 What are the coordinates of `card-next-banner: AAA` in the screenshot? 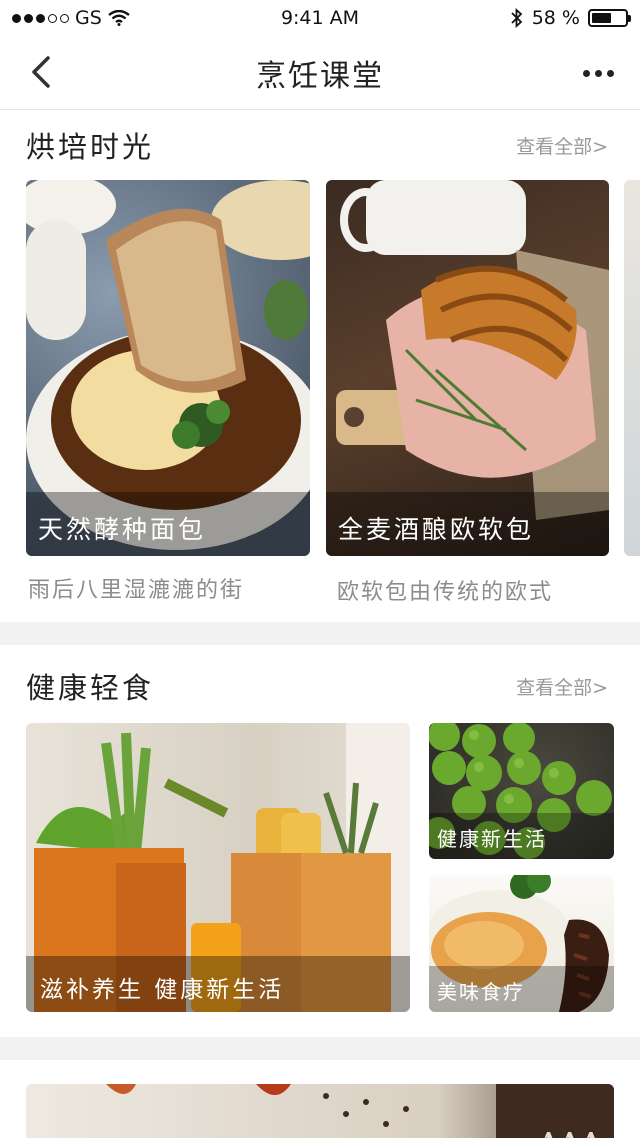 It's located at (320, 1111).